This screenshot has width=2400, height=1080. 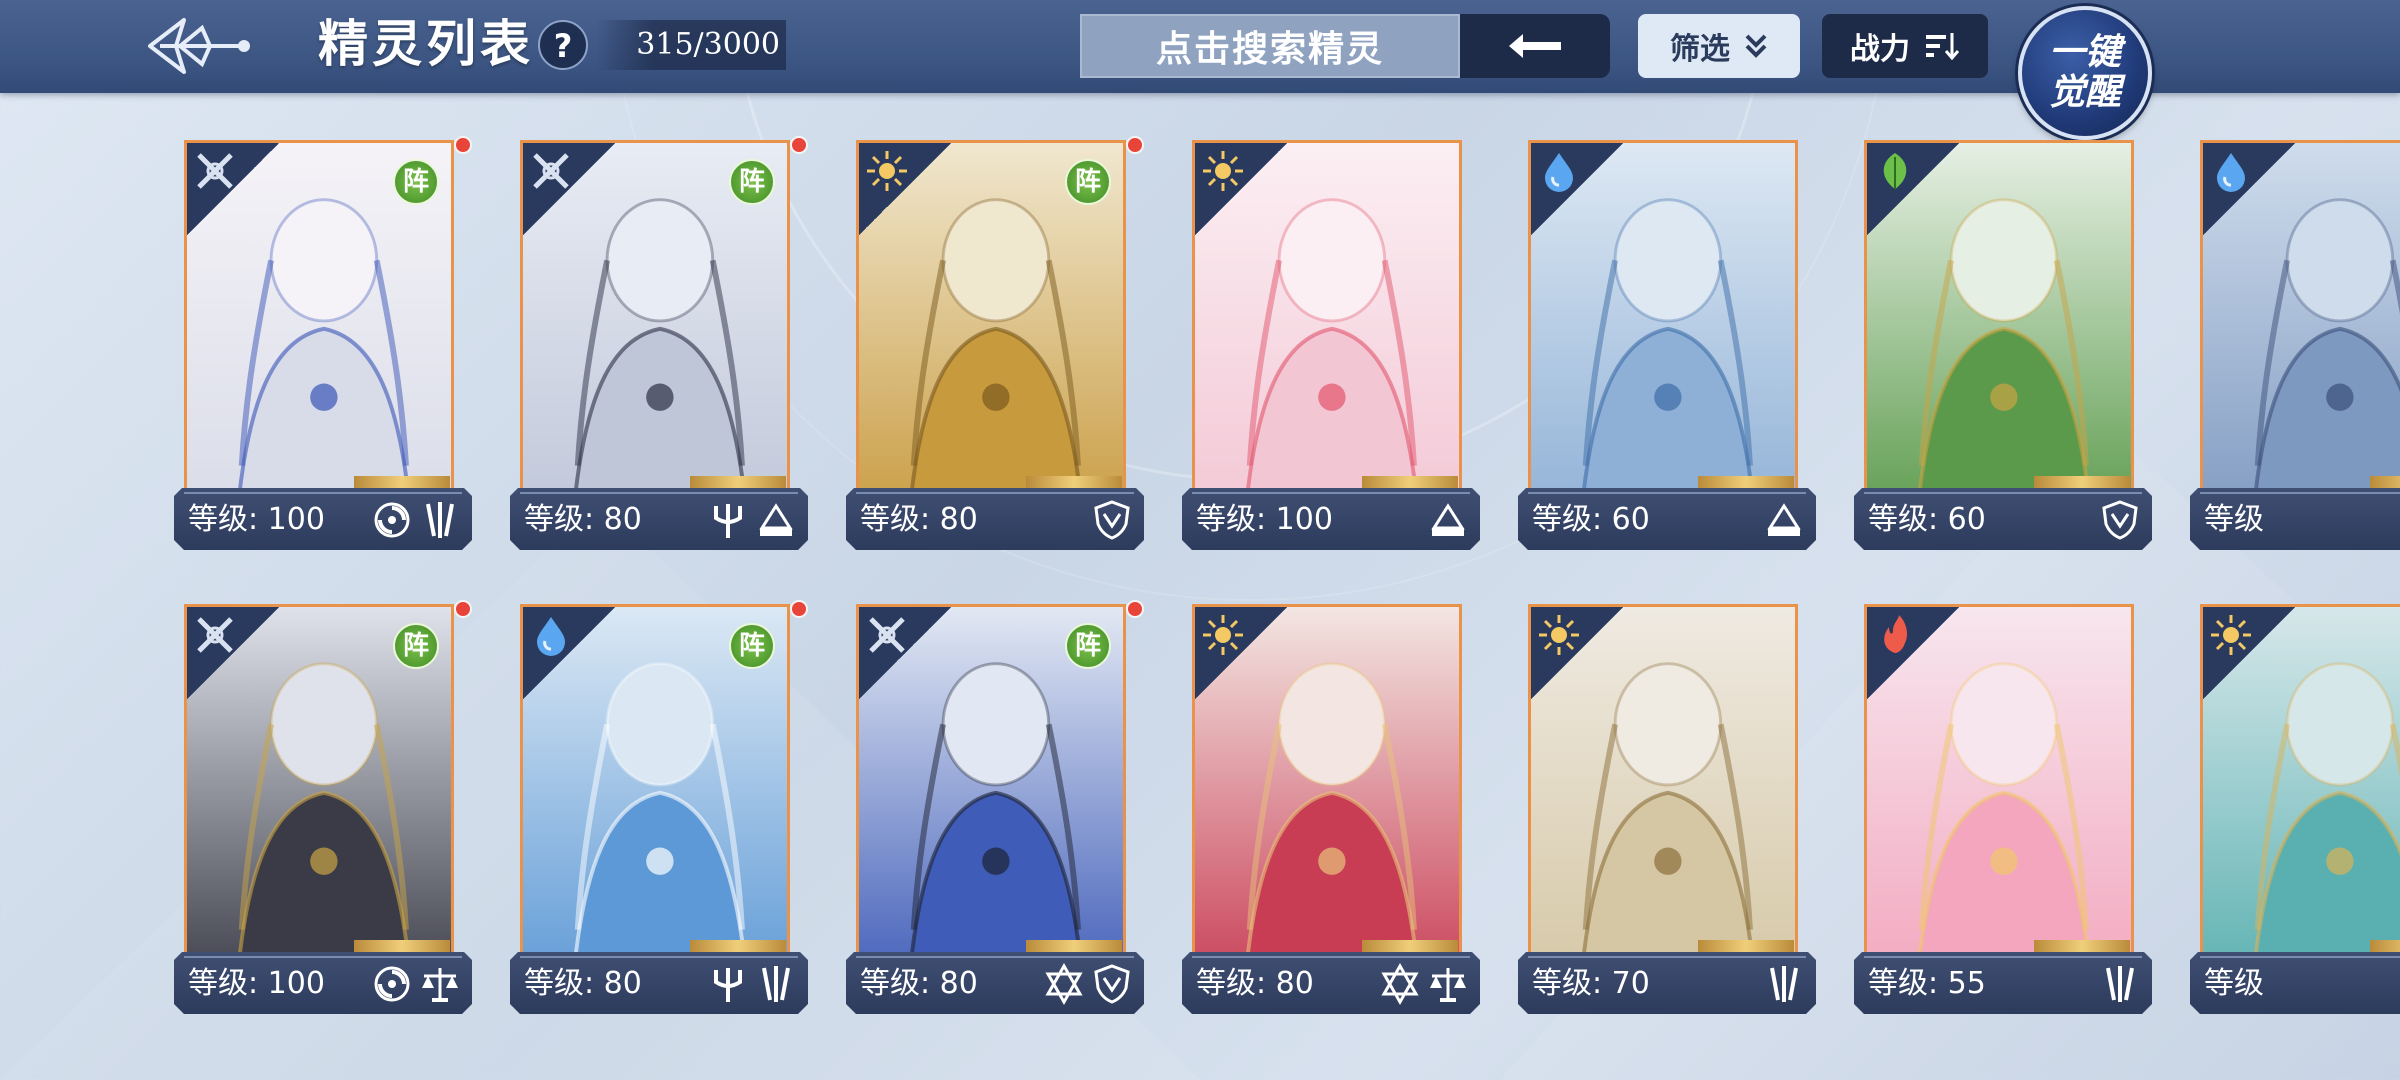 I want to click on sort-button: 战力, so click(x=1905, y=46).